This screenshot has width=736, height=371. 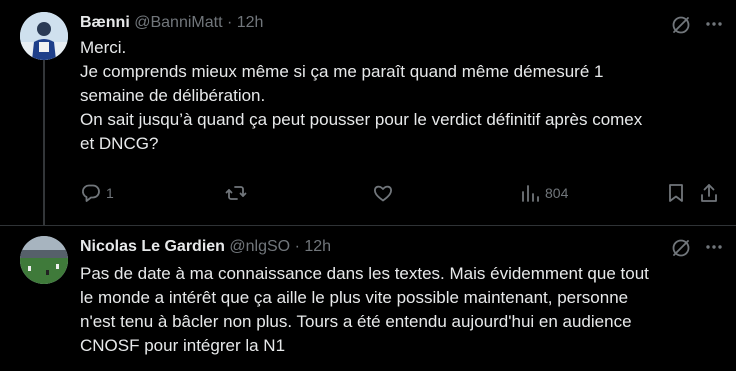 What do you see at coordinates (530, 193) in the screenshot?
I see `views-icon` at bounding box center [530, 193].